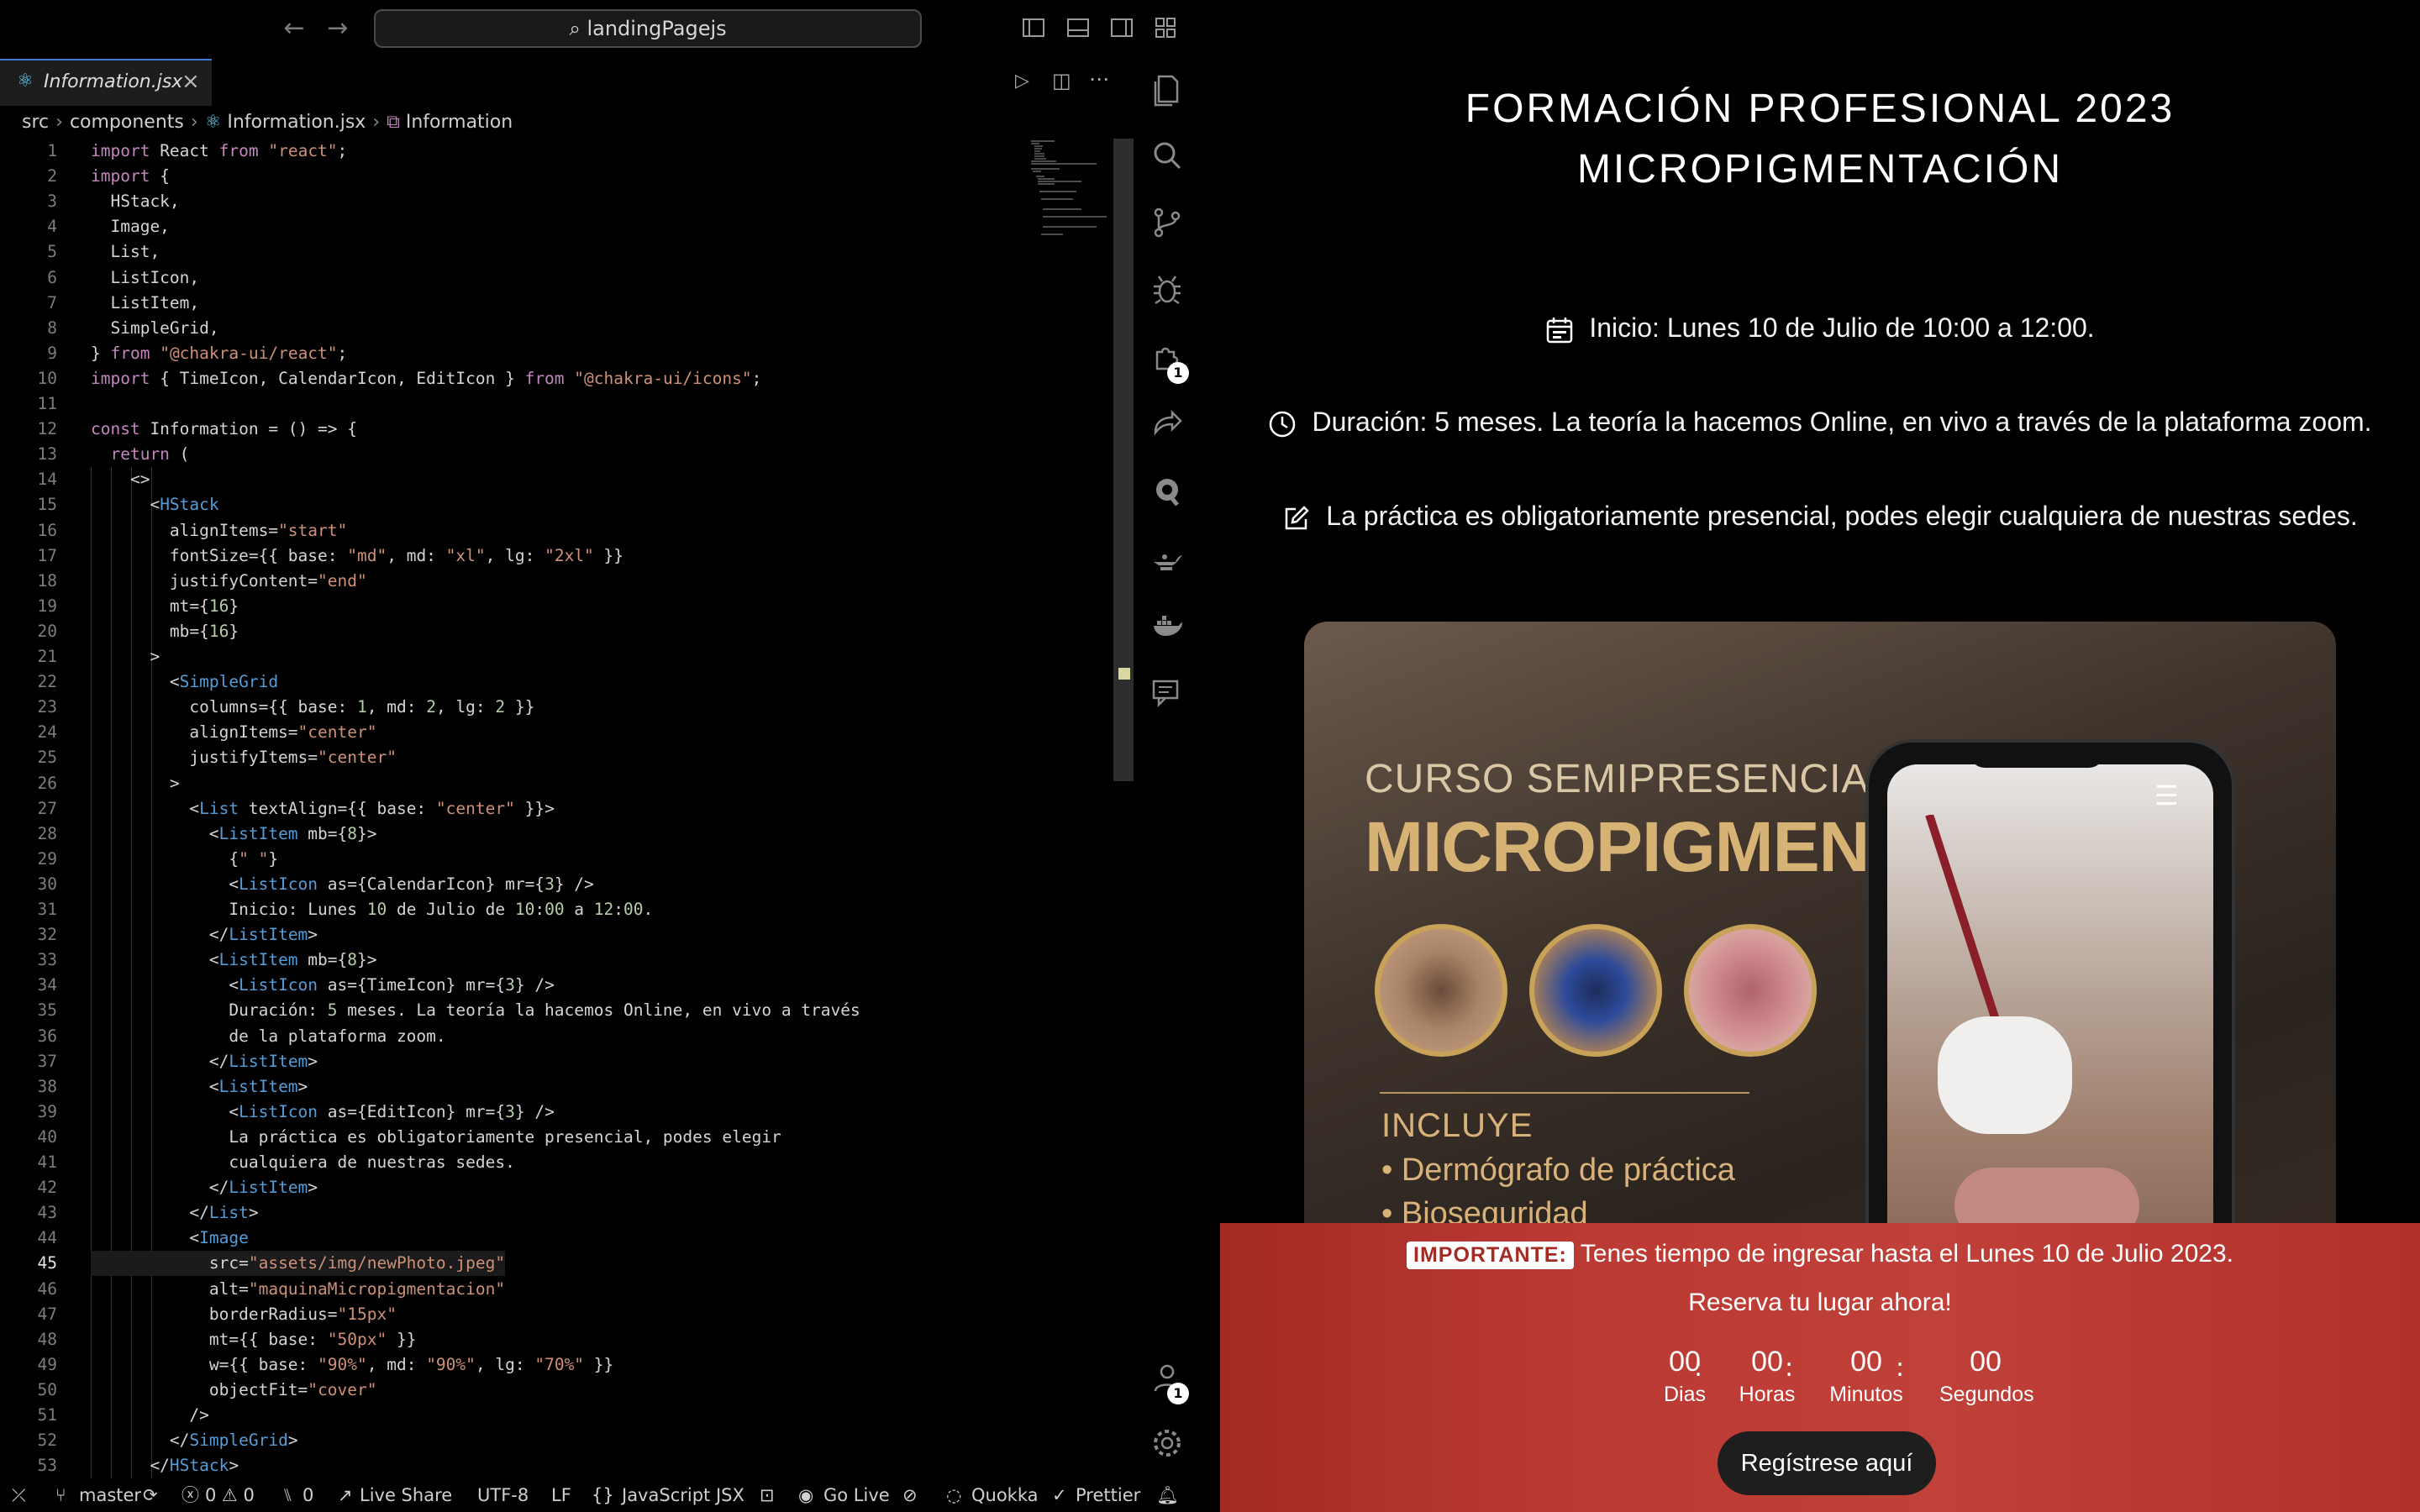 The height and width of the screenshot is (1512, 2420). I want to click on code-line: de la plataforma zoom., so click(268, 1036).